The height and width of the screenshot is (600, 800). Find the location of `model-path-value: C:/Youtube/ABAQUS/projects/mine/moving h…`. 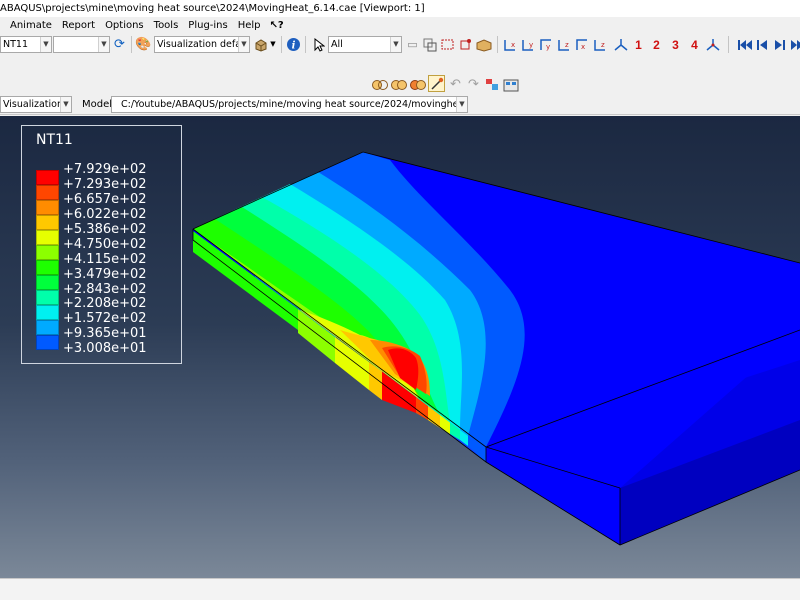

model-path-value: C:/Youtube/ABAQUS/projects/mine/moving h… is located at coordinates (294, 104).